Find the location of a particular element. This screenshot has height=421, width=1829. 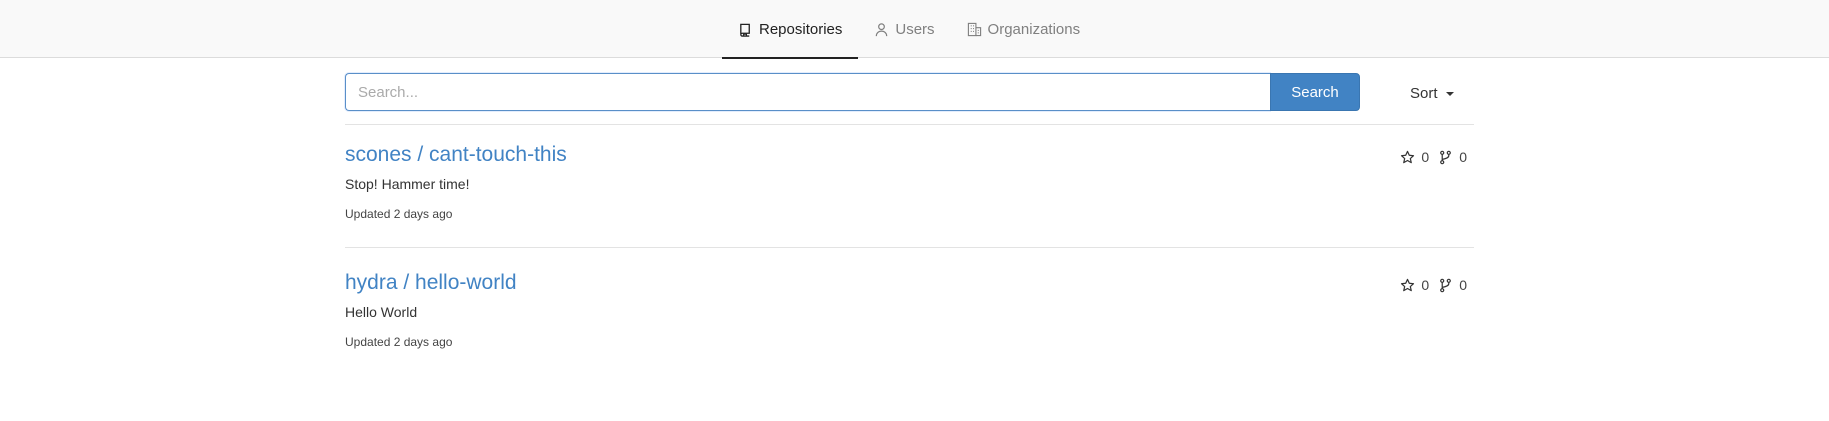

explore-tabs: Repositories Users Organizations is located at coordinates (909, 29).